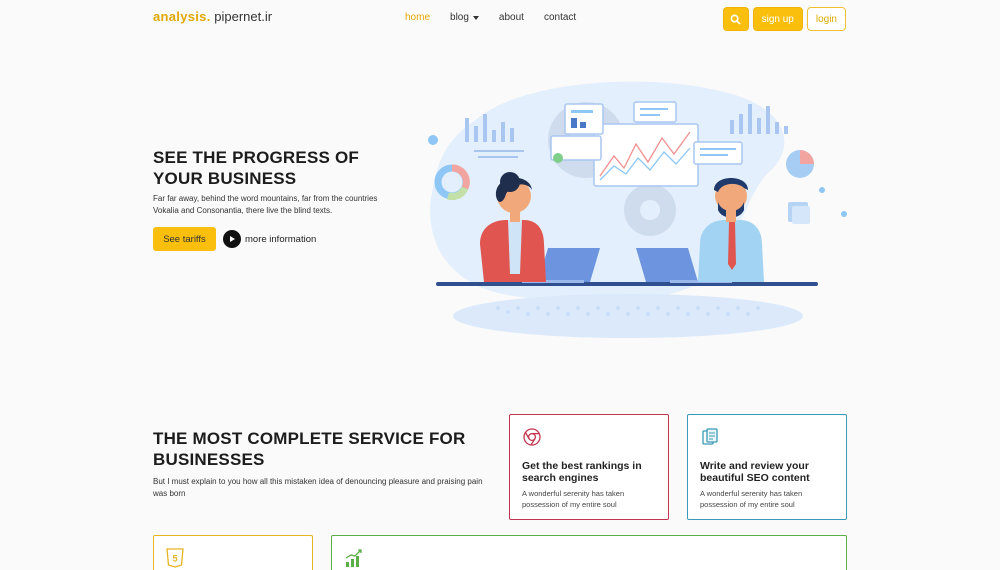 Image resolution: width=1000 pixels, height=570 pixels. I want to click on services-title-line1: THE MOST COMPLETE SERVICE FOR, so click(309, 438).